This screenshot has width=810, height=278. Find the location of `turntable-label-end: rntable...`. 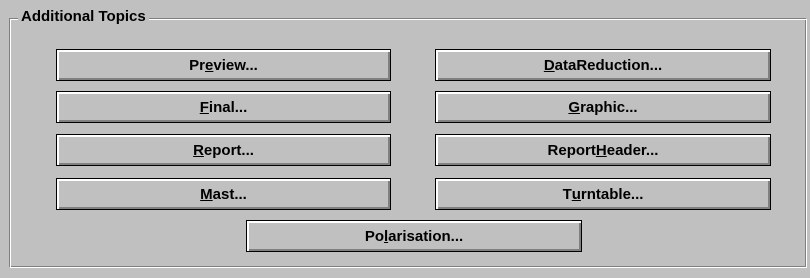

turntable-label-end: rntable... is located at coordinates (612, 194).